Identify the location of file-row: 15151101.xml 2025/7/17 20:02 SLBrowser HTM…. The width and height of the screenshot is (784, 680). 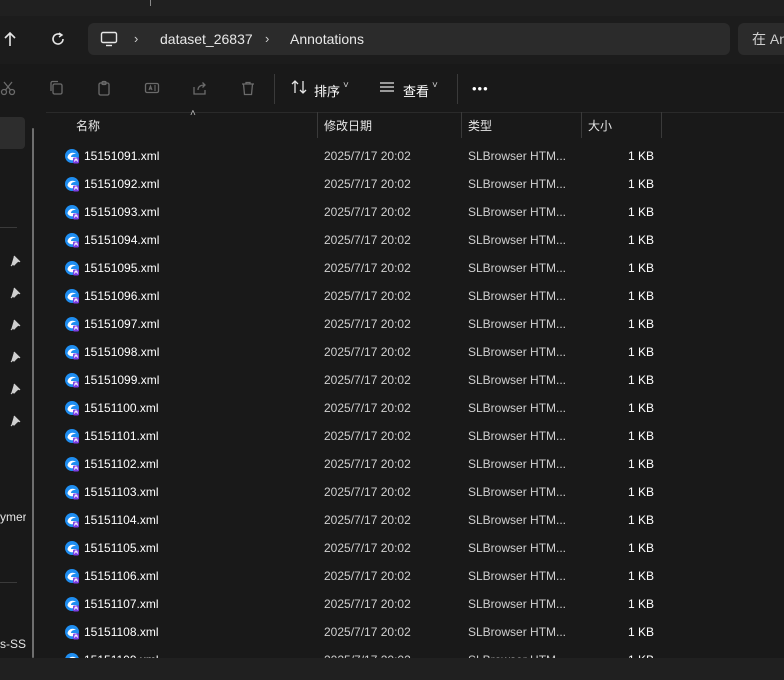
(368, 436).